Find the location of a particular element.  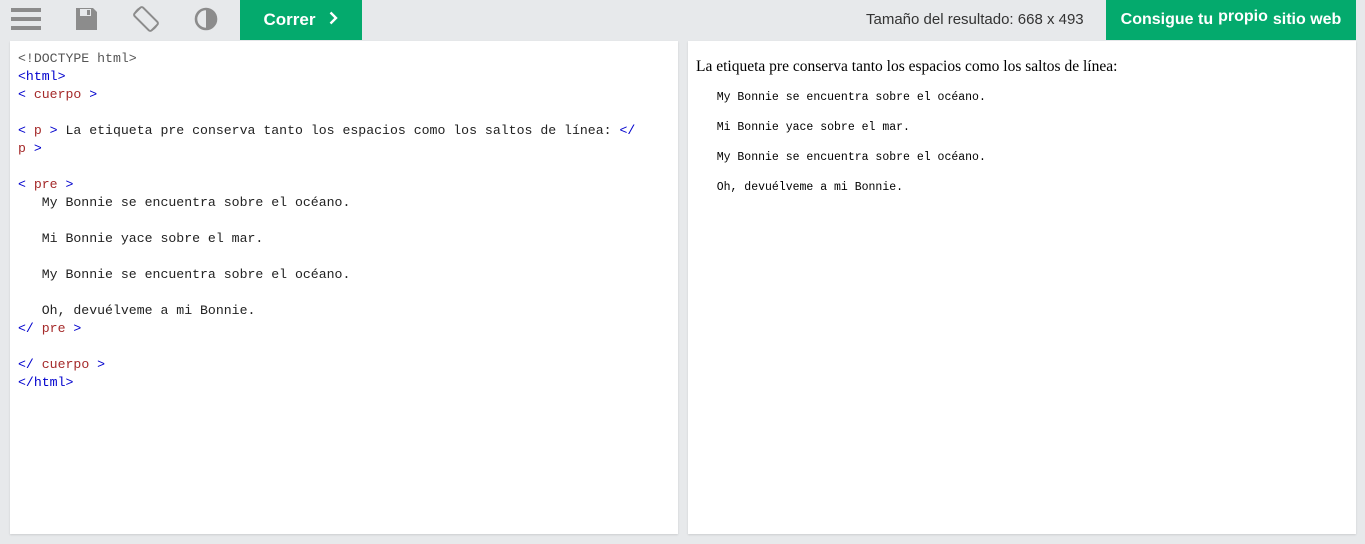

chevron-right-icon is located at coordinates (334, 20).